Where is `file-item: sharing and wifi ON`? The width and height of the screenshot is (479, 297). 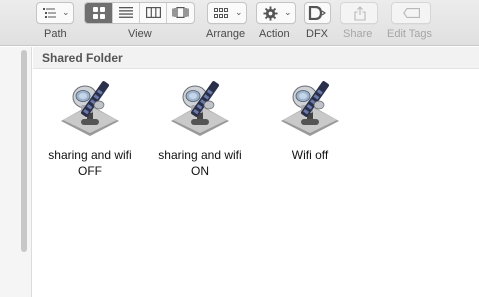 file-item: sharing and wifi ON is located at coordinates (200, 127).